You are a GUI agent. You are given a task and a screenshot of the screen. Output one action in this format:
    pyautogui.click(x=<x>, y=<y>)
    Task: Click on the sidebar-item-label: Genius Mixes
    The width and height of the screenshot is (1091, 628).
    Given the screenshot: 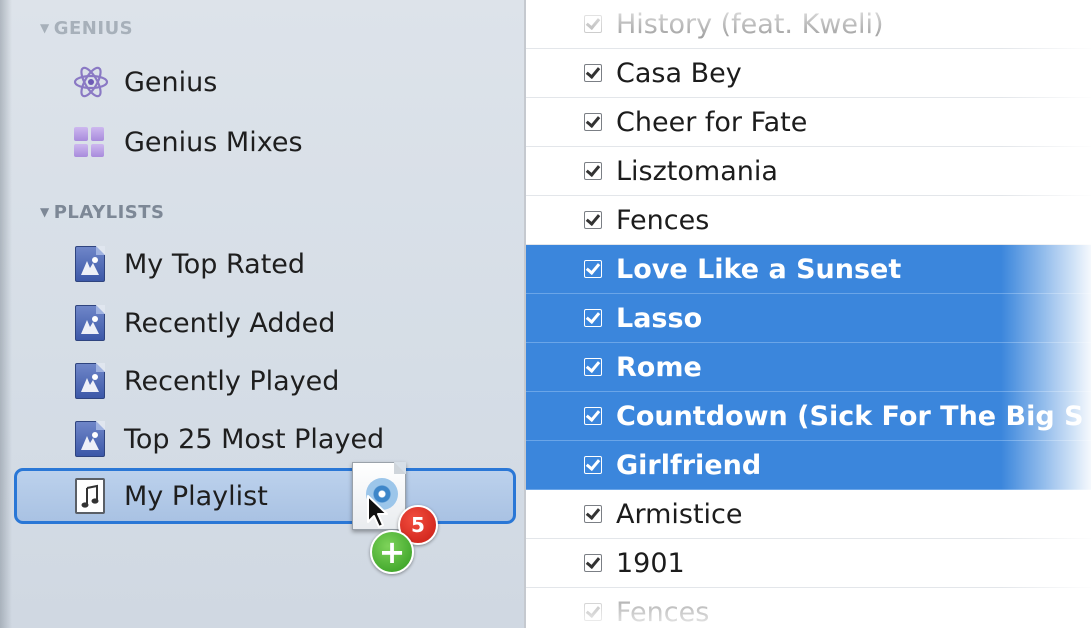 What is the action you would take?
    pyautogui.click(x=213, y=142)
    